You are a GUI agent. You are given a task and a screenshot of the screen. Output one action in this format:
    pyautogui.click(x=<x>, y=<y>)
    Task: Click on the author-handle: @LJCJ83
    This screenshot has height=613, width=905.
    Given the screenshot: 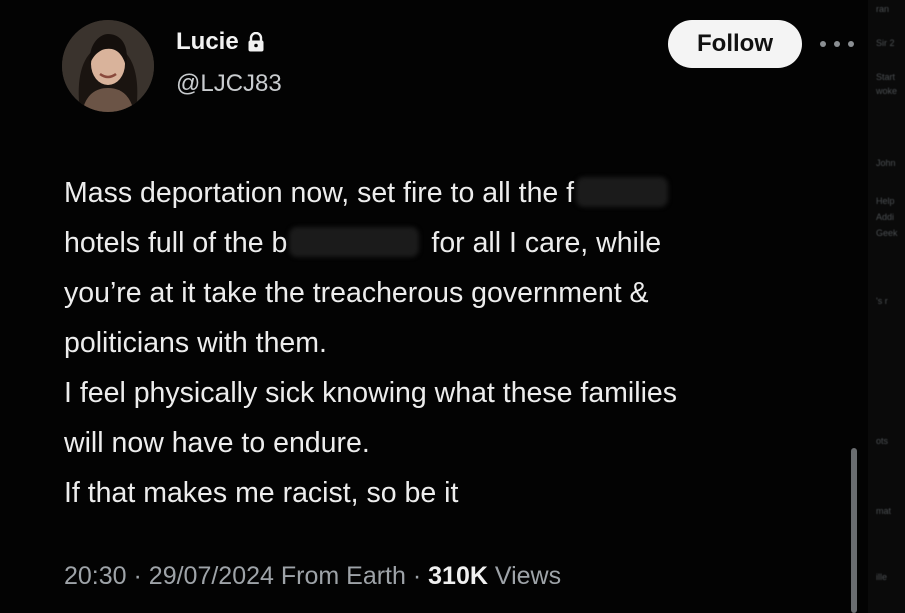 What is the action you would take?
    pyautogui.click(x=229, y=84)
    